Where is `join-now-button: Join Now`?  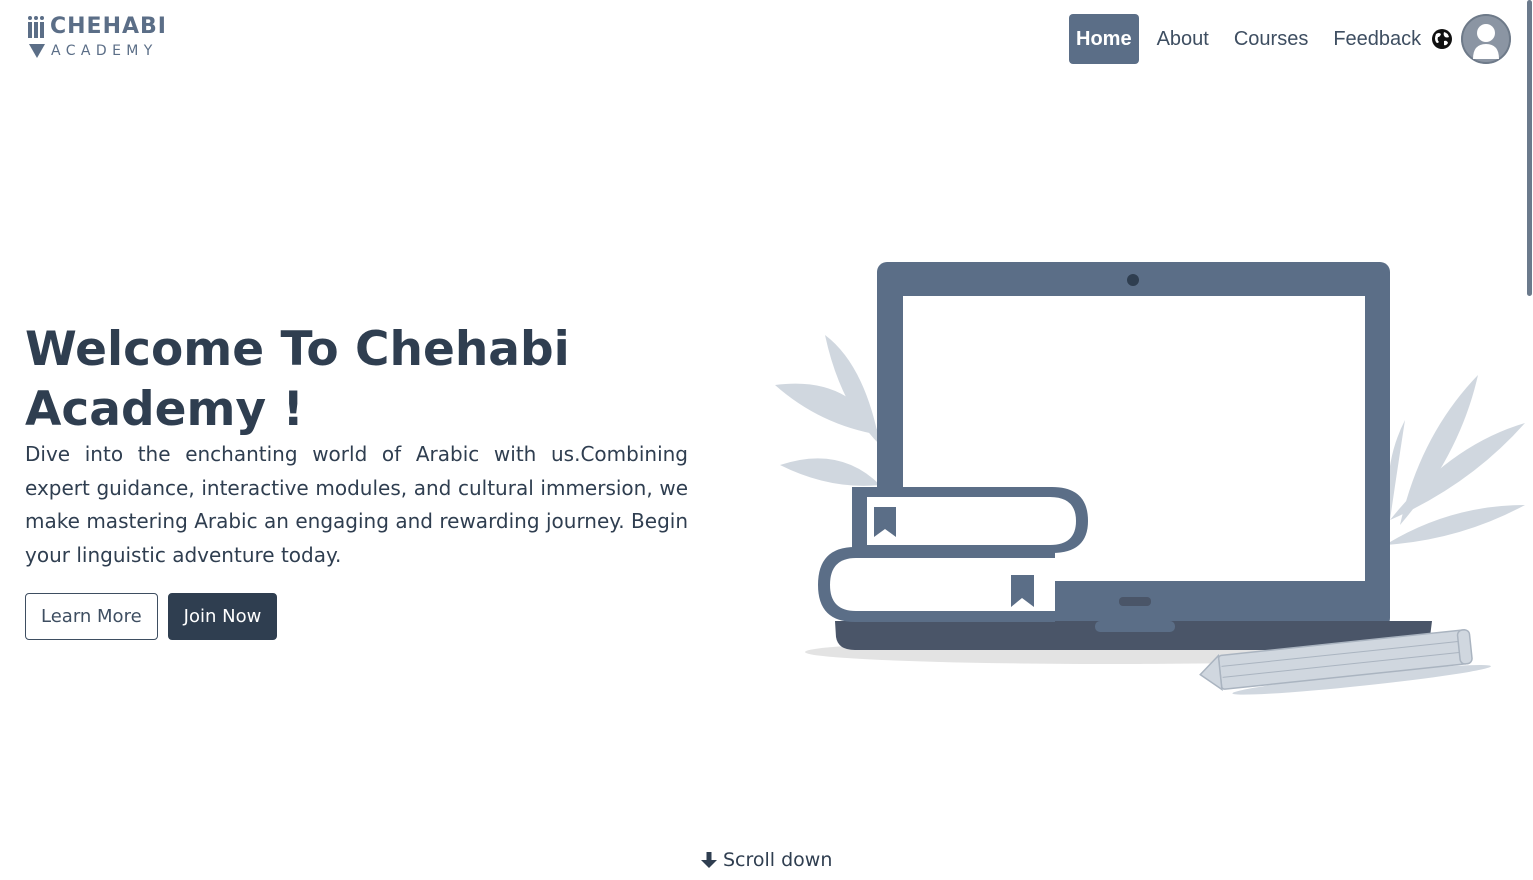 join-now-button: Join Now is located at coordinates (222, 616).